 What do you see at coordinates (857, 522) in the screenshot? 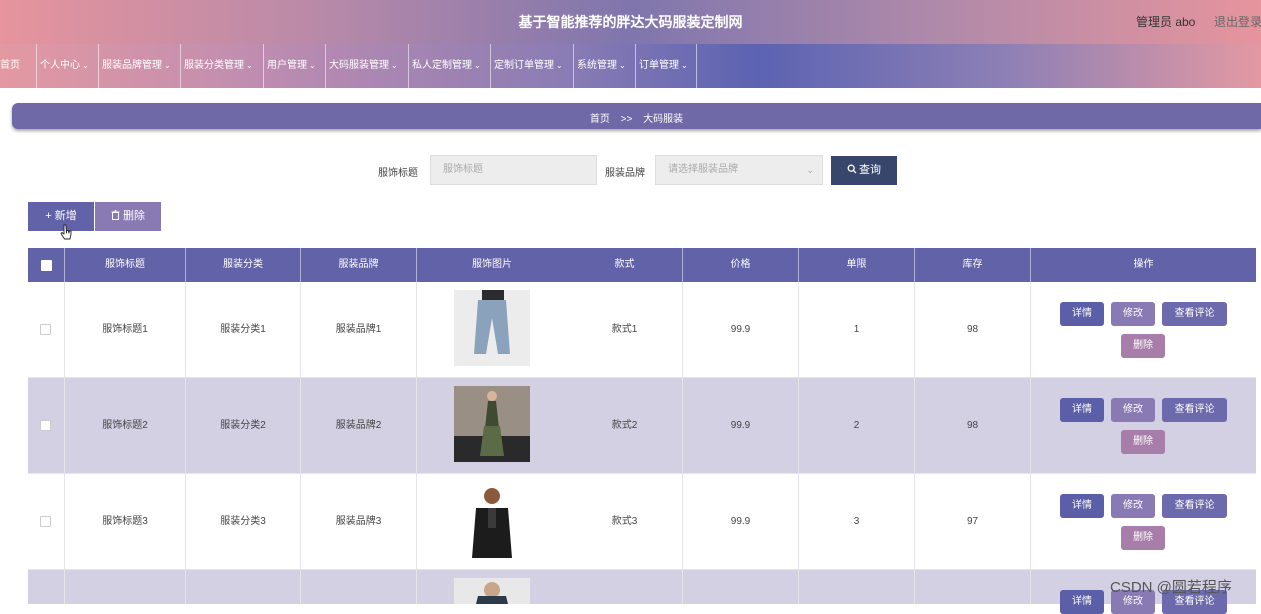
I see `limit-cell: 3` at bounding box center [857, 522].